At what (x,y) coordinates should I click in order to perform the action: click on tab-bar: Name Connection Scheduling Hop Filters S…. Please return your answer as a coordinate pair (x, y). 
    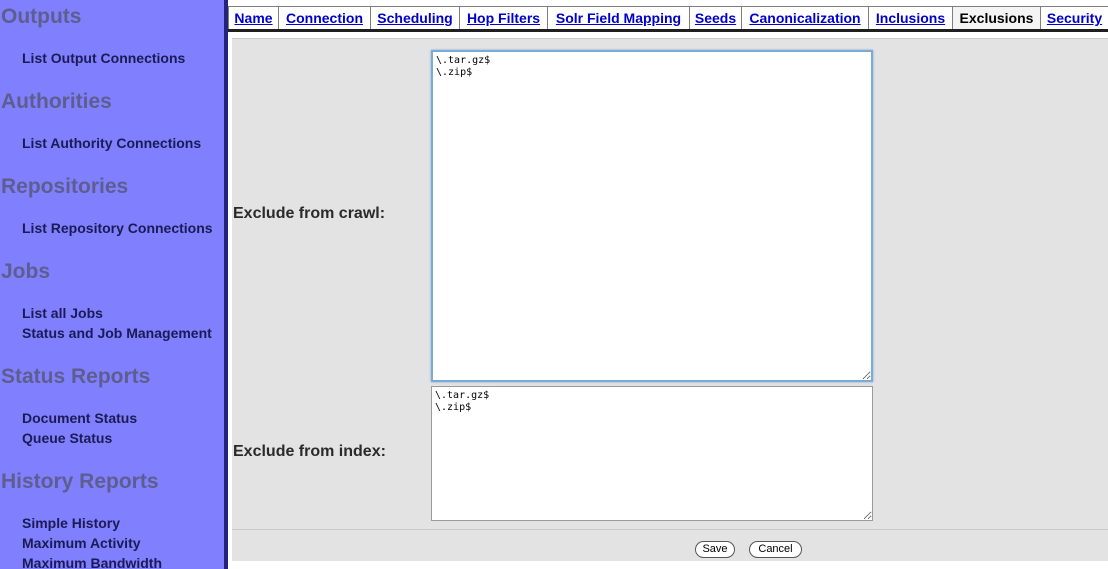
    Looking at the image, I should click on (668, 18).